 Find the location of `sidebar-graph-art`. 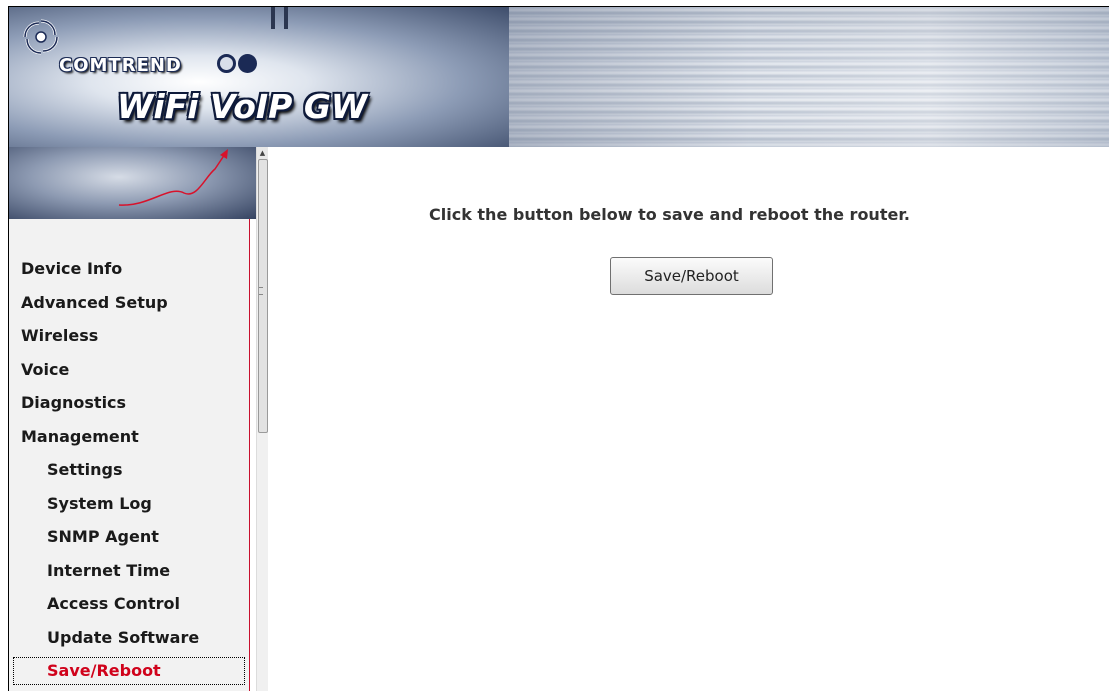

sidebar-graph-art is located at coordinates (134, 183).